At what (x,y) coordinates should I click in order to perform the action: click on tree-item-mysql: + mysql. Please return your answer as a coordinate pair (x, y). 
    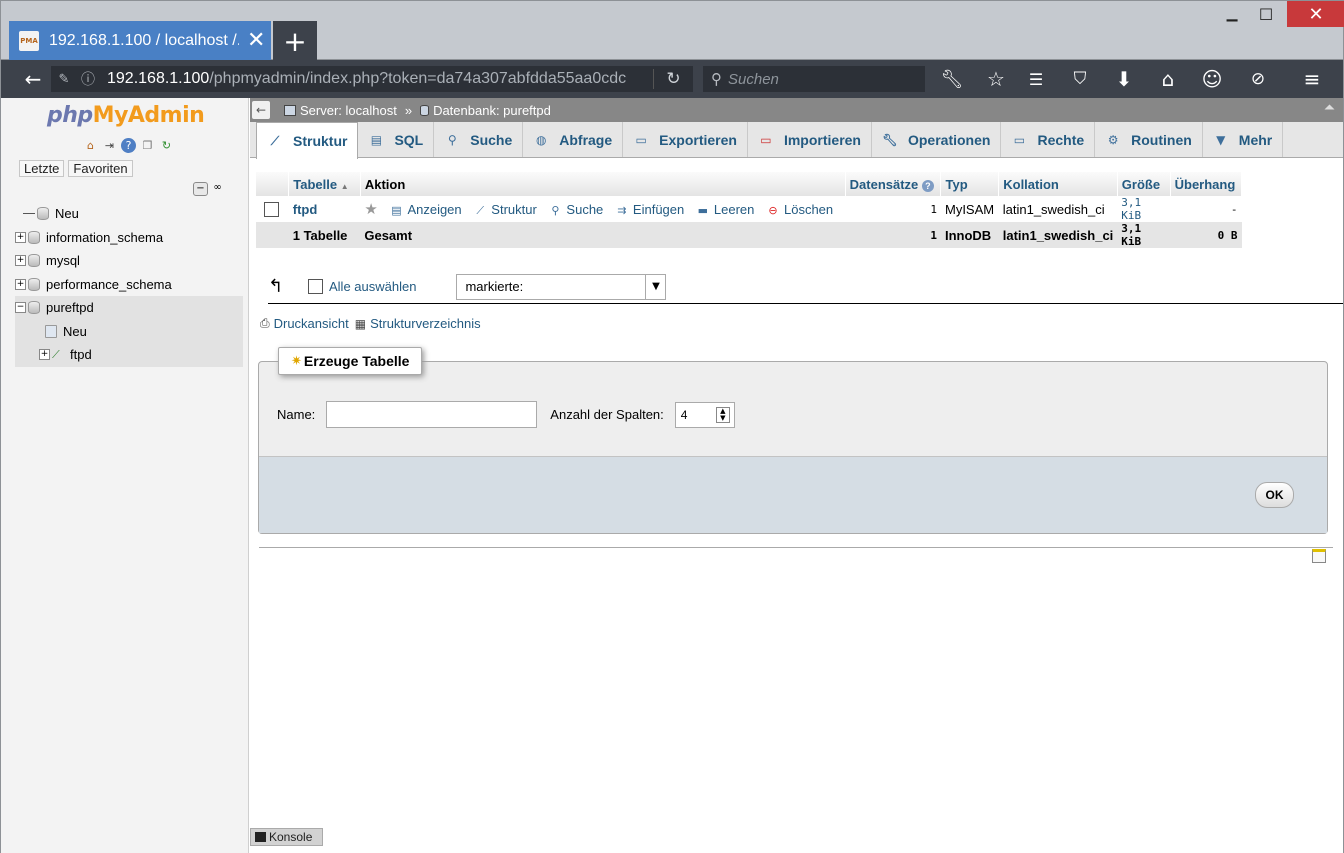
    Looking at the image, I should click on (129, 261).